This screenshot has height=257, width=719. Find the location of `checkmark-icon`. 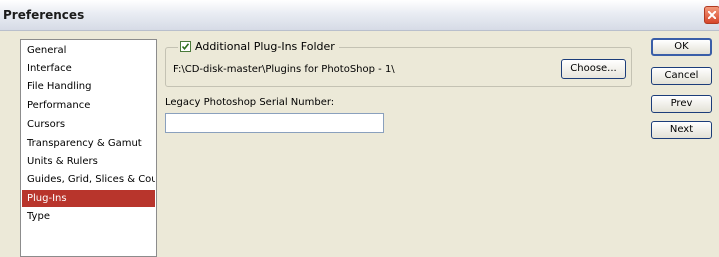

checkmark-icon is located at coordinates (185, 46).